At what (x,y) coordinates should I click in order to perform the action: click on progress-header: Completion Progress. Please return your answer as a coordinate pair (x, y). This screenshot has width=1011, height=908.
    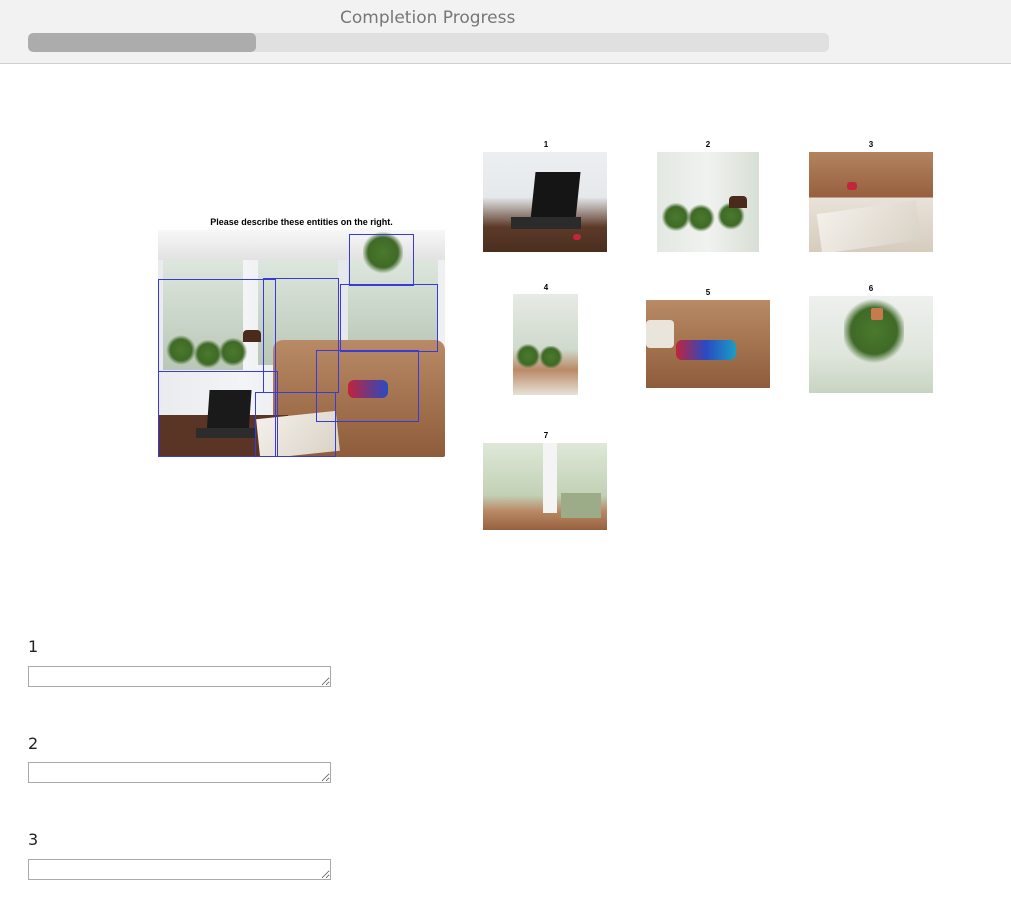
    Looking at the image, I should click on (505, 32).